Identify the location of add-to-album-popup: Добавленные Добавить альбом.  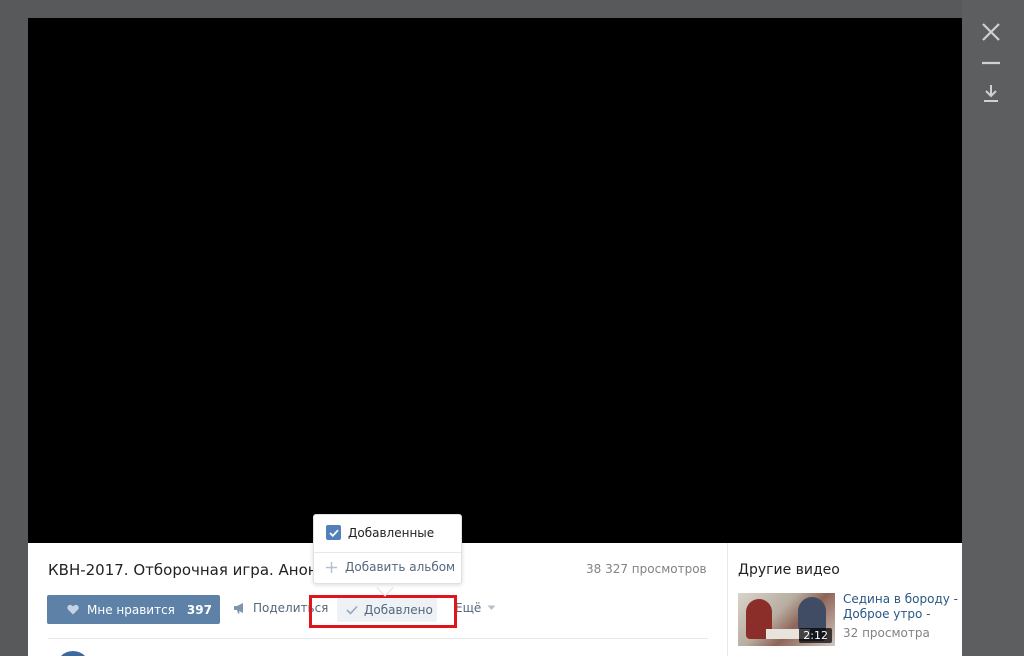
(387, 549).